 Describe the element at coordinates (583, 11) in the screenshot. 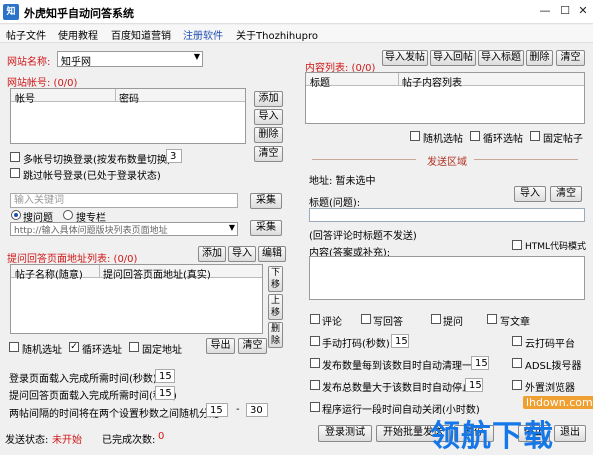

I see `close-icon: ✕` at that location.